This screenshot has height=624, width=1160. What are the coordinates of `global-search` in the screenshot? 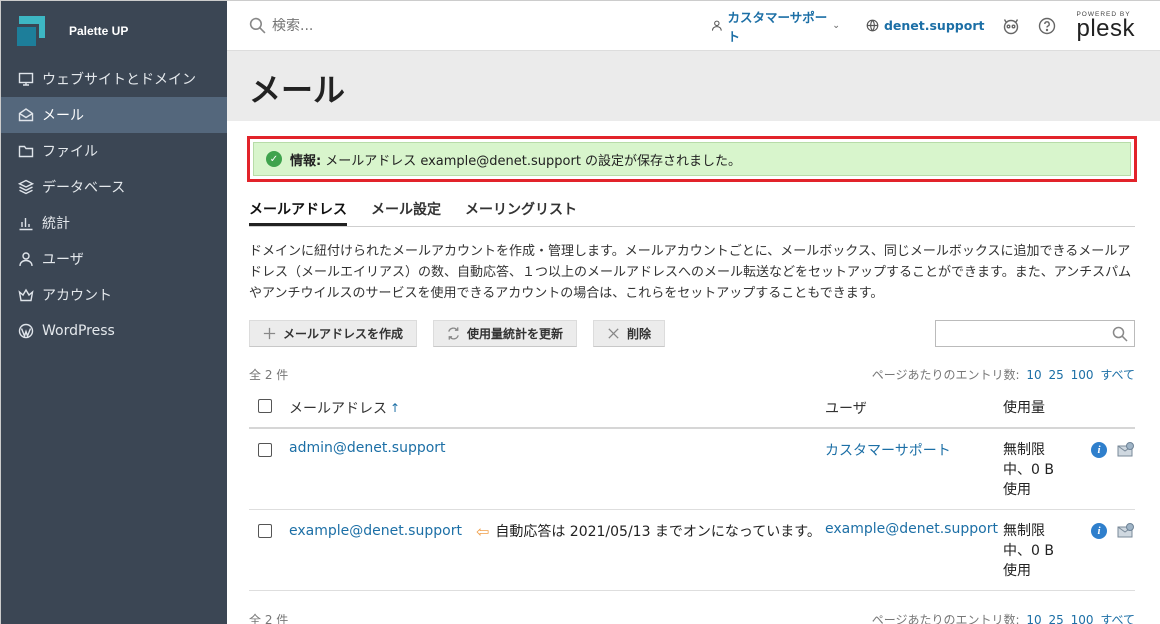 It's located at (456, 25).